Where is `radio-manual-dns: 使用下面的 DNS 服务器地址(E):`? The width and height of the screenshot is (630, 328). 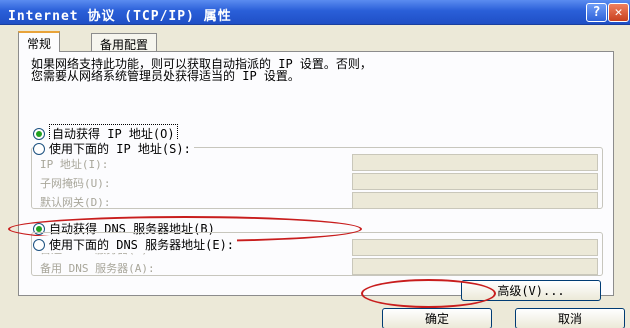 radio-manual-dns: 使用下面的 DNS 服务器地址(E): is located at coordinates (135, 244).